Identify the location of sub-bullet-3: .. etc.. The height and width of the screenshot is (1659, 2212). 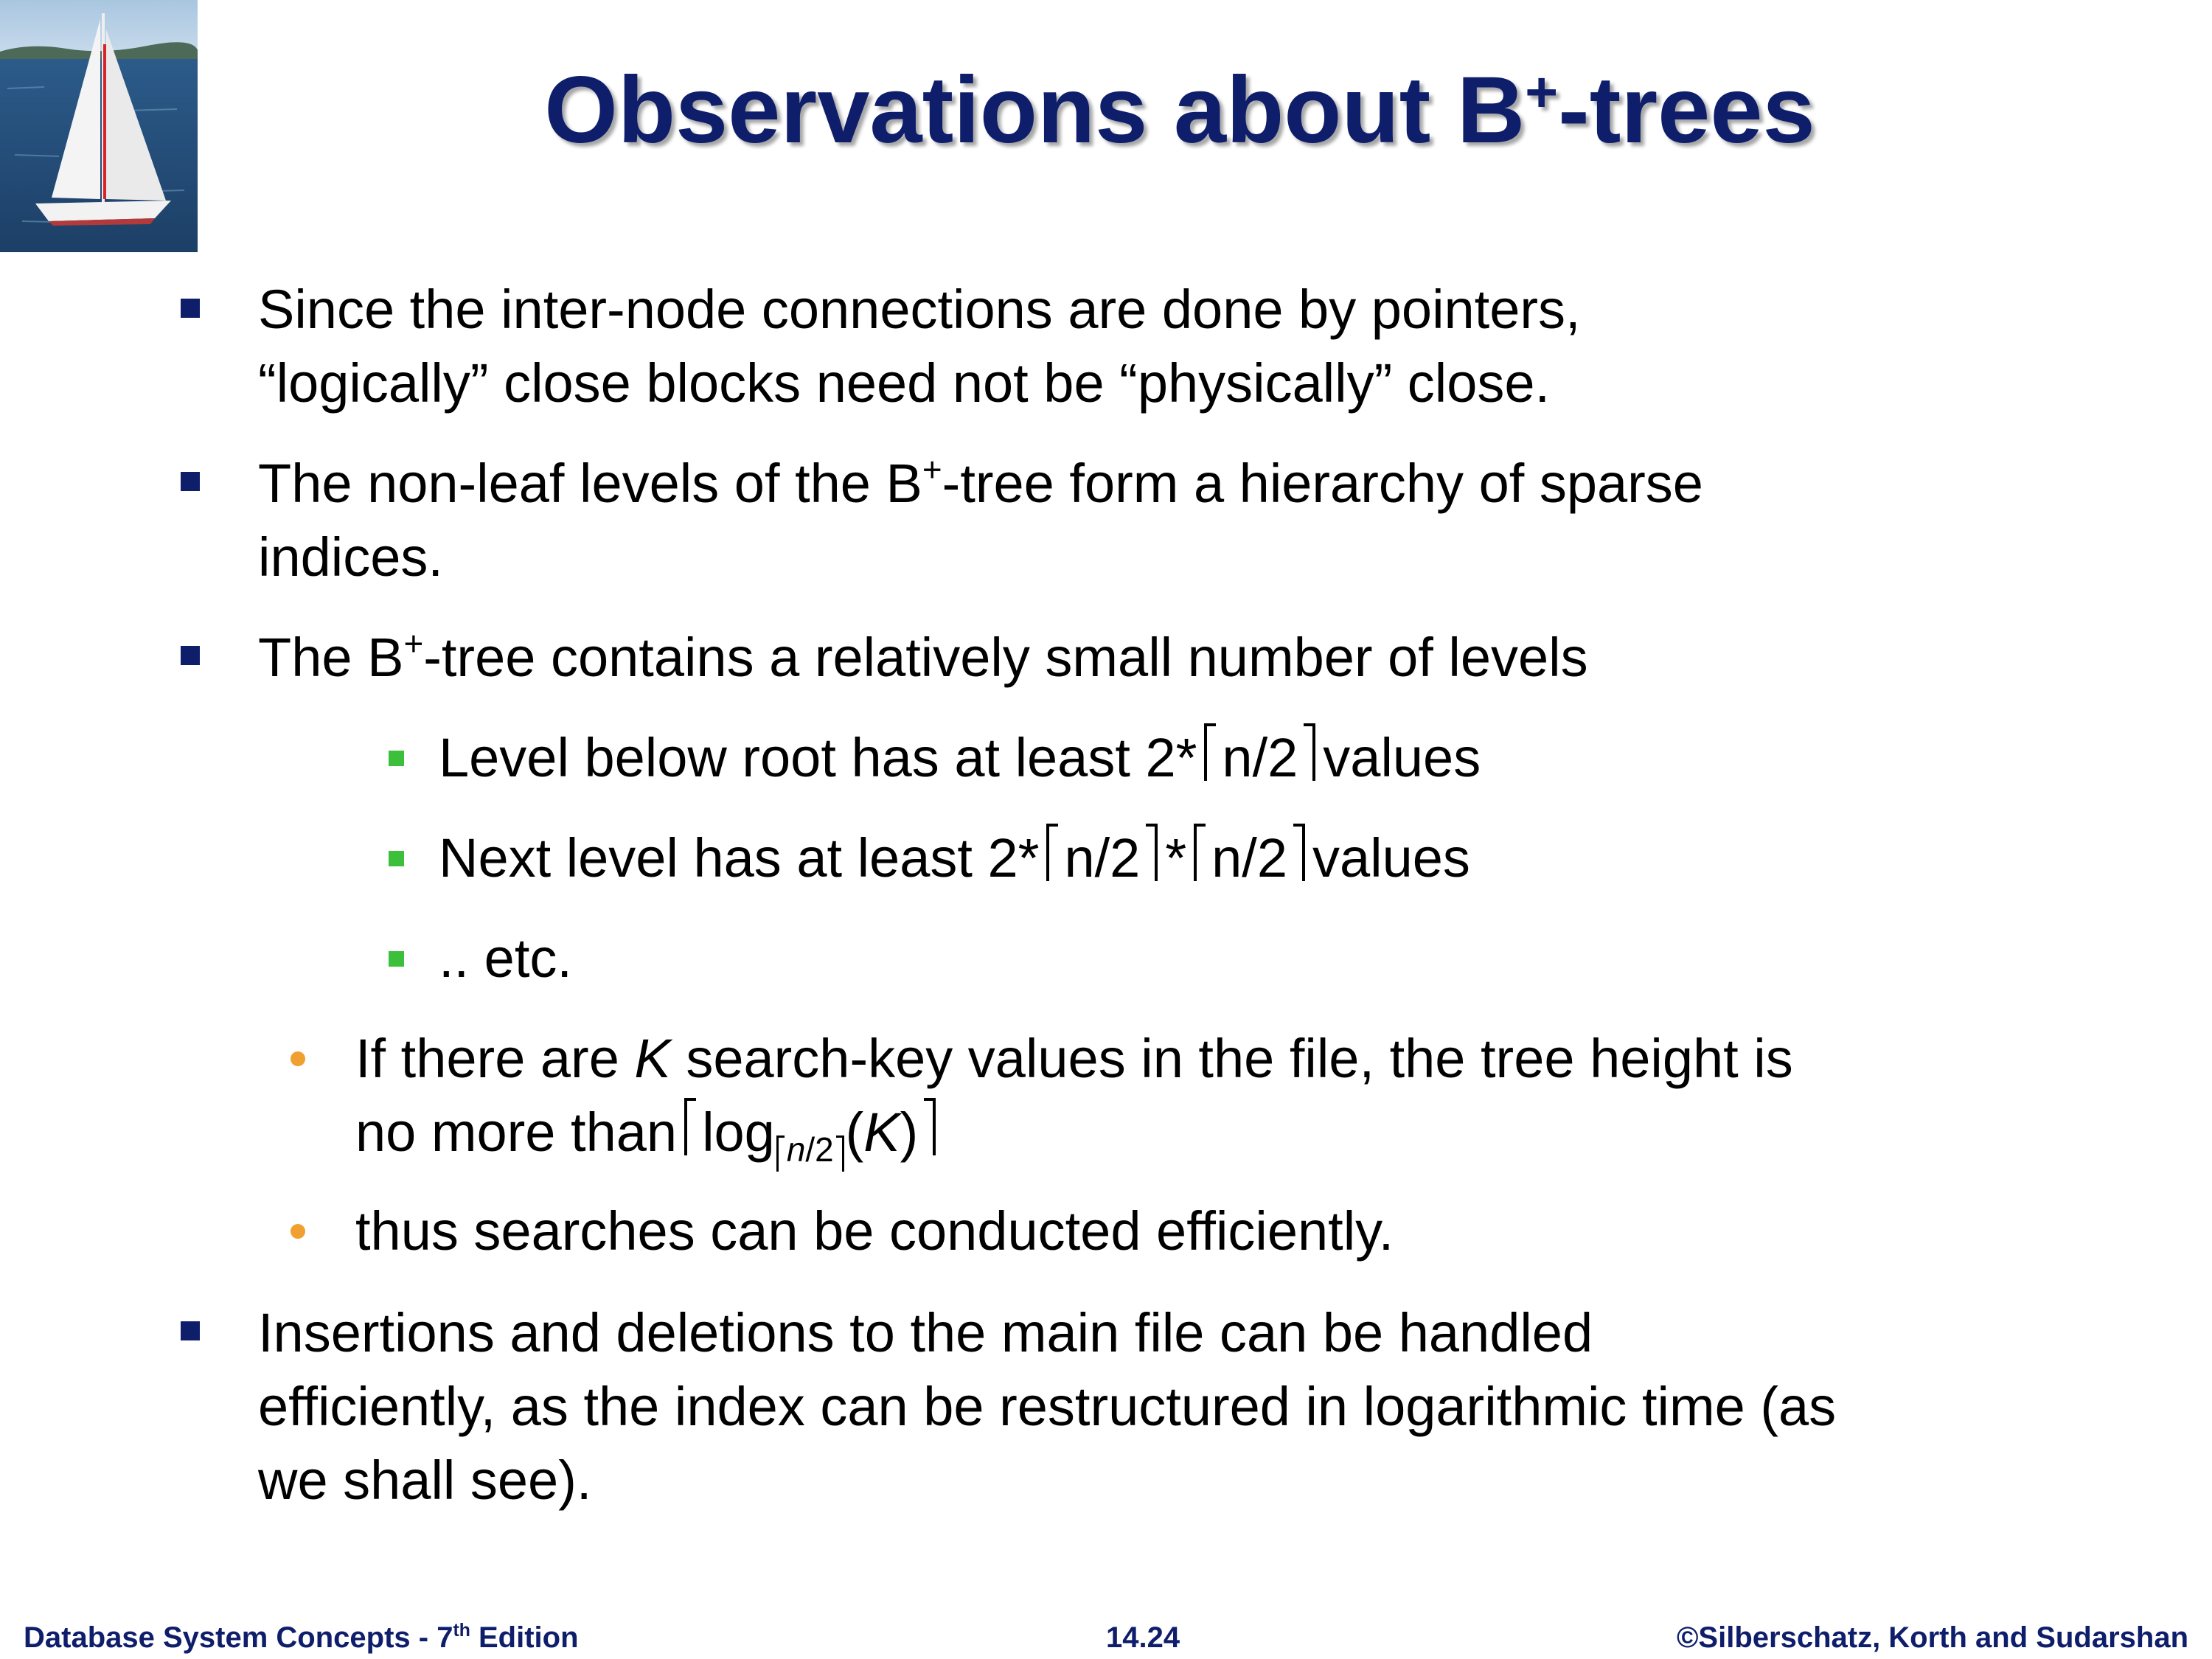
(505, 958).